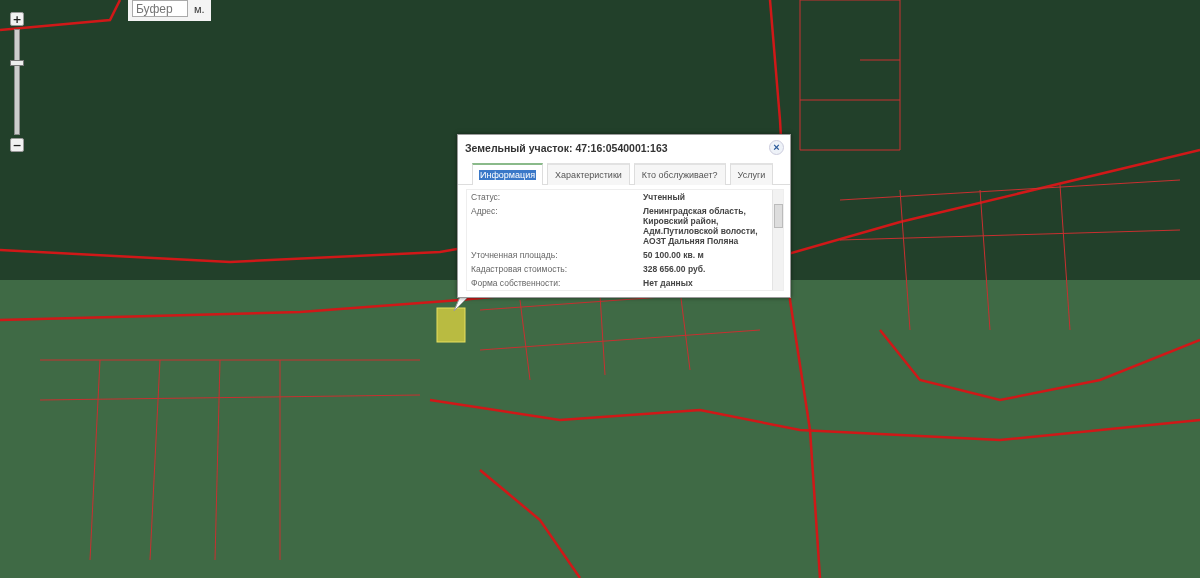  Describe the element at coordinates (751, 174) in the screenshot. I see `tab: Услуги` at that location.